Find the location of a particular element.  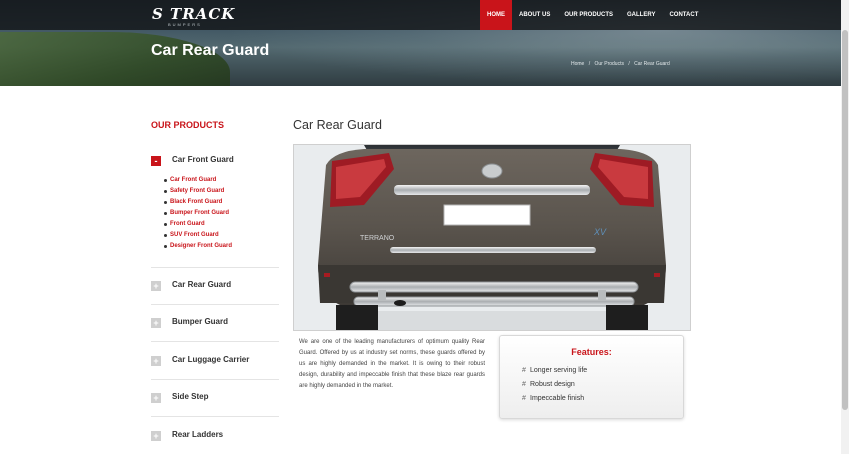

page-title: Car Rear Guard is located at coordinates (210, 50).